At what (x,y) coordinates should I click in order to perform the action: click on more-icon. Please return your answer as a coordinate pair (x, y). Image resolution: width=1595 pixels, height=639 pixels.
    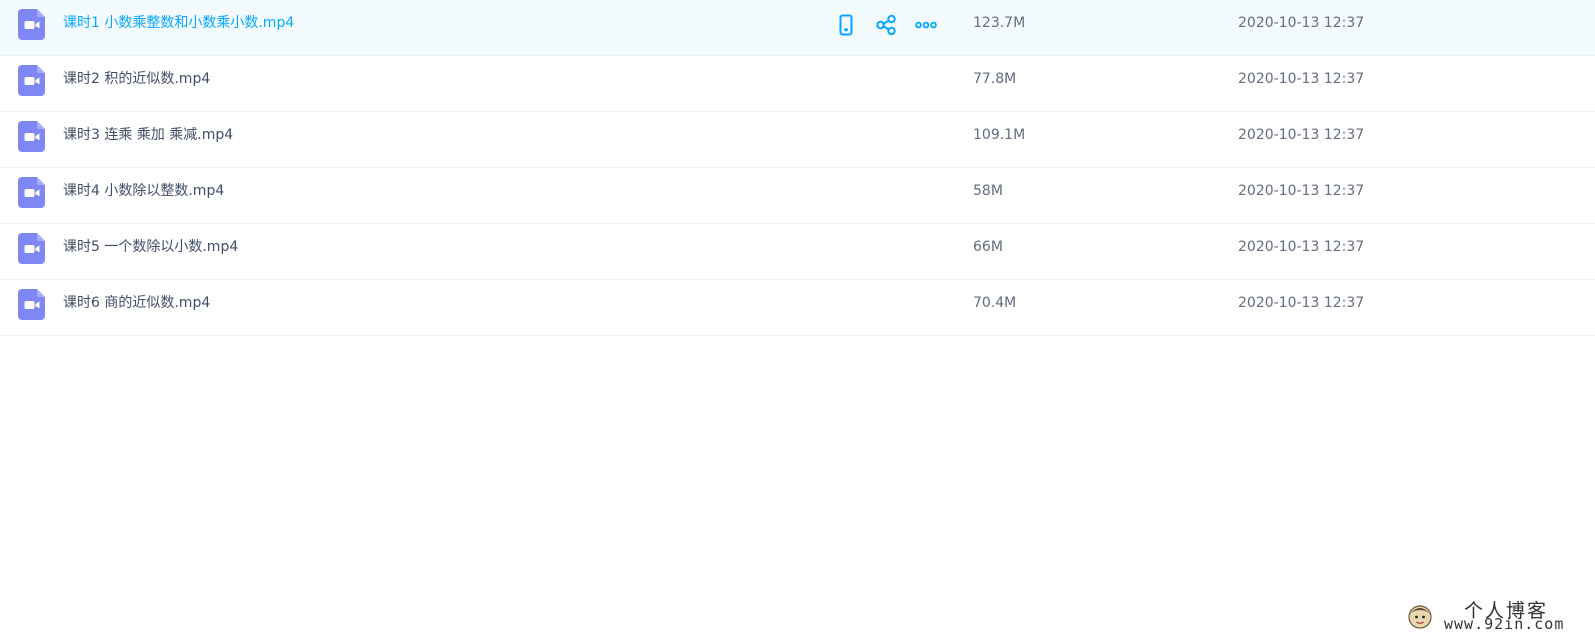
    Looking at the image, I should click on (926, 25).